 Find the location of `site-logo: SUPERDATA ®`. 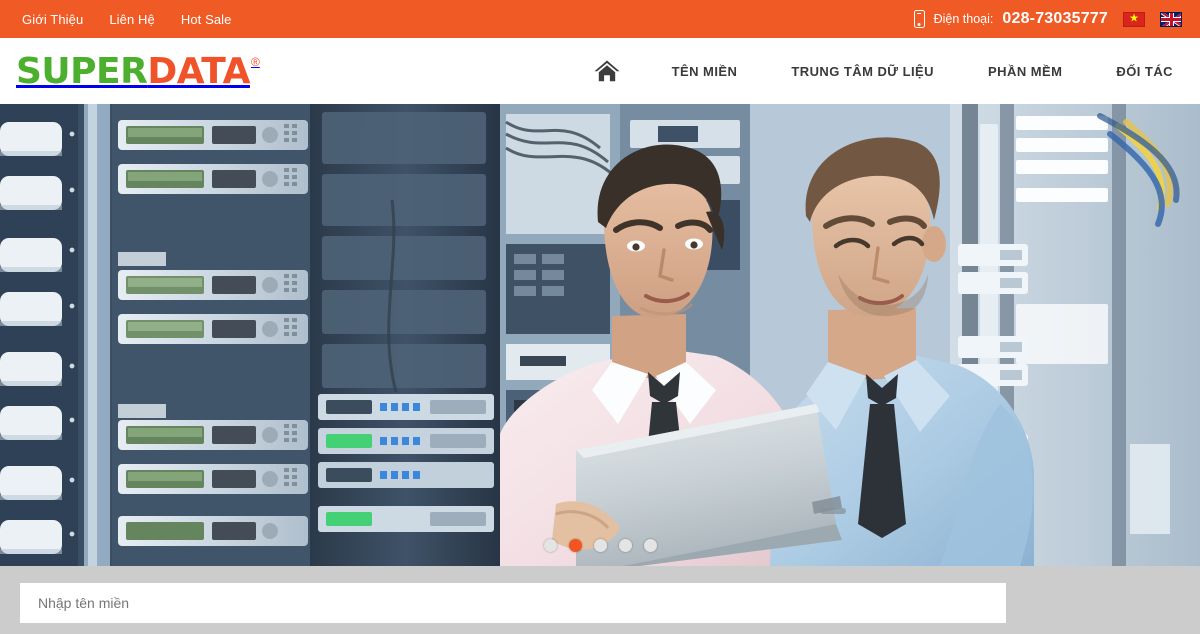

site-logo: SUPERDATA ® is located at coordinates (138, 72).